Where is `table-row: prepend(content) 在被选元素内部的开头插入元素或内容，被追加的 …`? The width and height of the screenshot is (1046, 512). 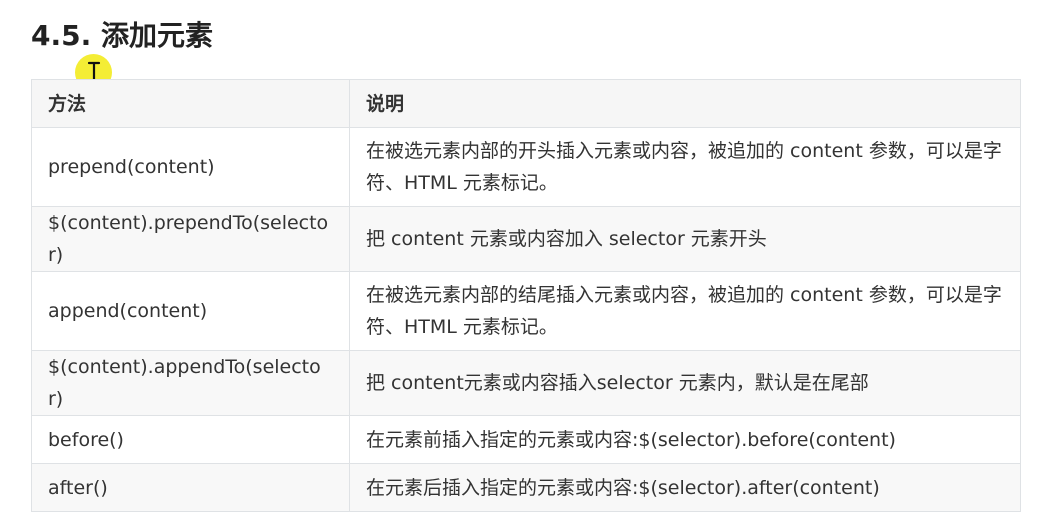 table-row: prepend(content) 在被选元素内部的开头插入元素或内容，被追加的 … is located at coordinates (526, 167).